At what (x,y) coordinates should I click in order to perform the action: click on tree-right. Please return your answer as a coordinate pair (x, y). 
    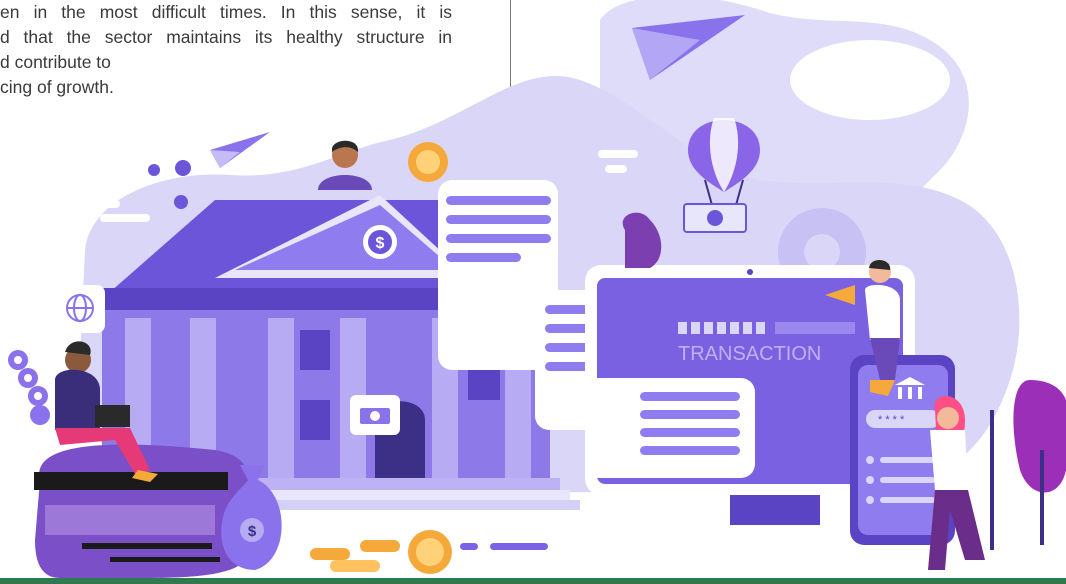
    Looking at the image, I should click on (1028, 465).